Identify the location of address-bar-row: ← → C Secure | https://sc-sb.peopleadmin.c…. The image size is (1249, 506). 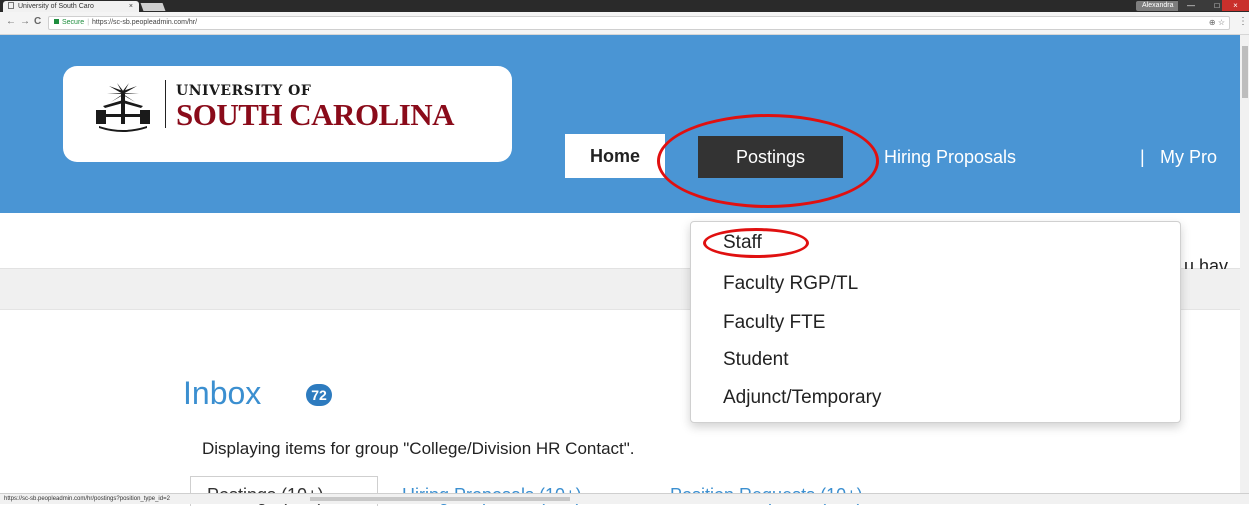
(624, 23).